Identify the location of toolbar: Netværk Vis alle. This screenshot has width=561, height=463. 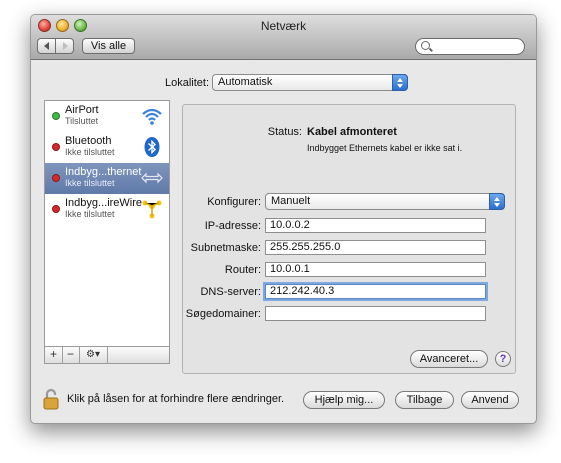
(283, 37).